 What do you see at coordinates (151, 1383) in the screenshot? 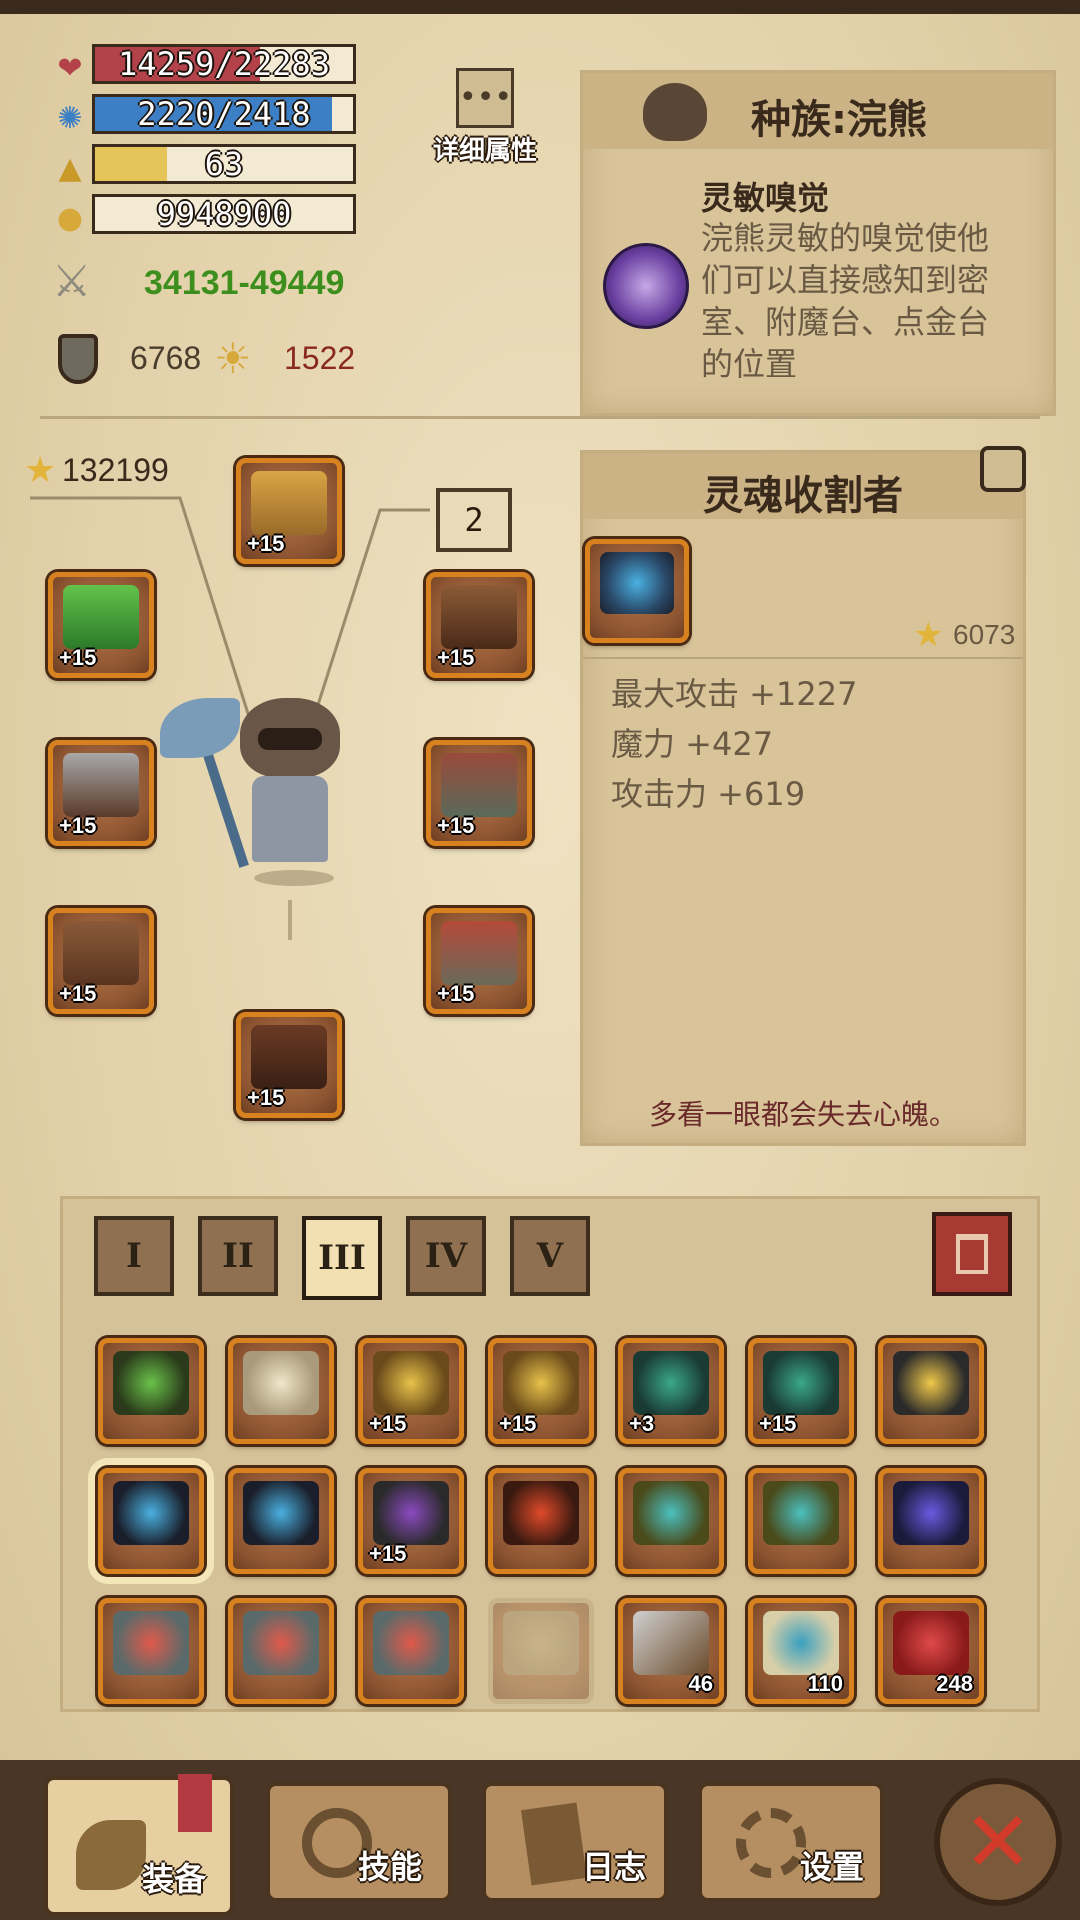
I see `green-beetle-amulet-icon` at bounding box center [151, 1383].